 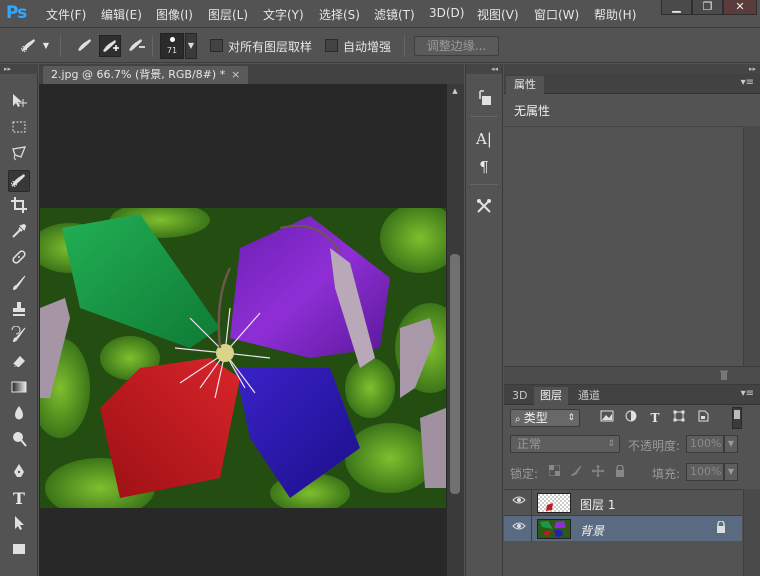 I want to click on filter-toggle-switch, so click(x=737, y=418).